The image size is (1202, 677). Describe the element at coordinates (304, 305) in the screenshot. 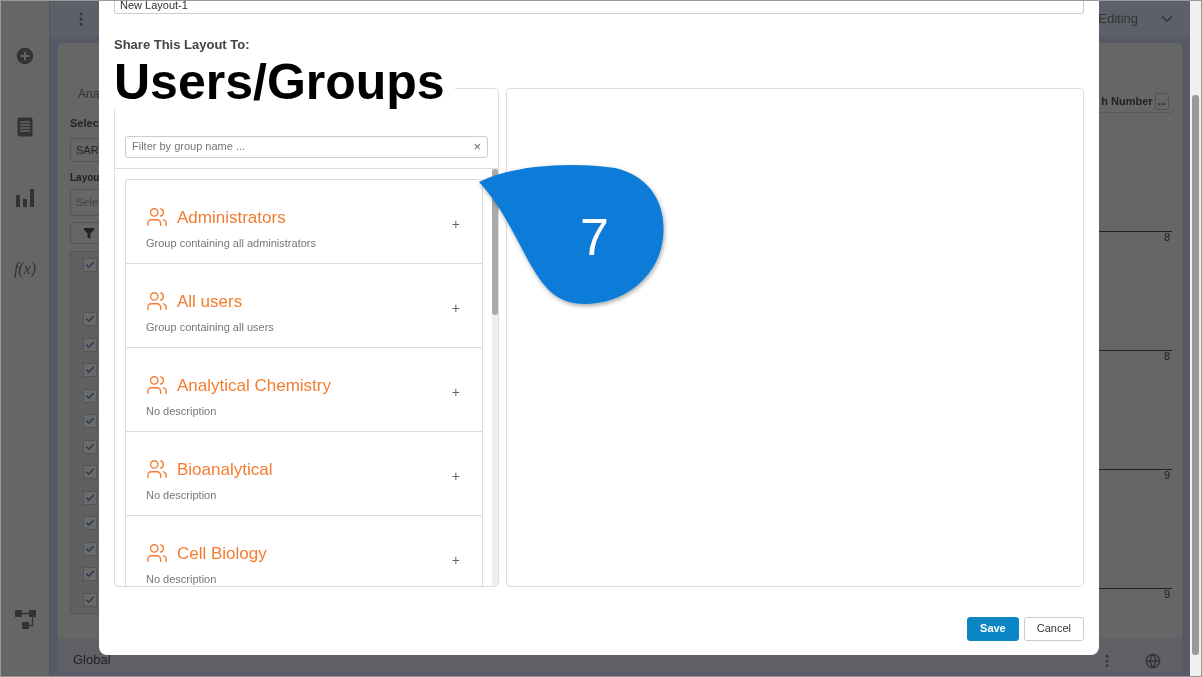

I see `group-item: All users Group containing all users +` at that location.